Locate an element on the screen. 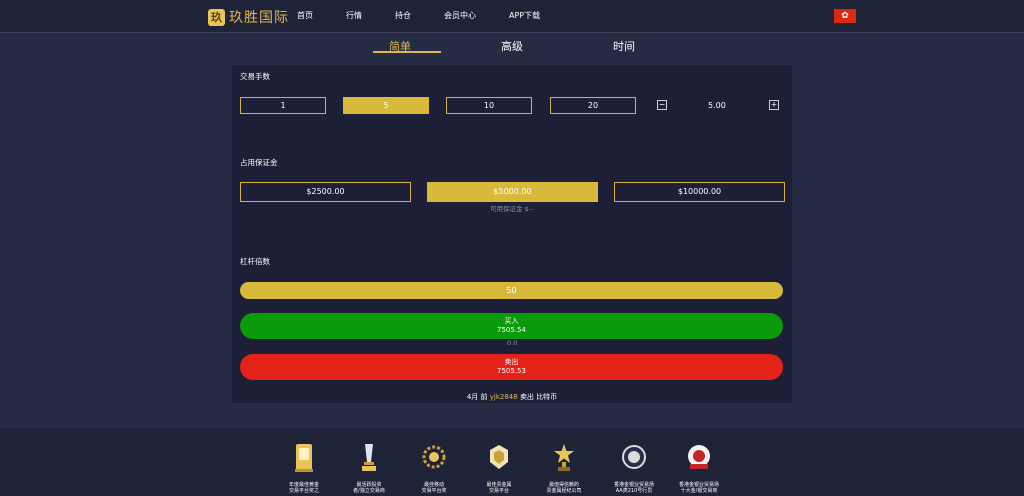  trade-activity-feed: 4月 前 yjk2848 卖出 比特币 is located at coordinates (512, 397).